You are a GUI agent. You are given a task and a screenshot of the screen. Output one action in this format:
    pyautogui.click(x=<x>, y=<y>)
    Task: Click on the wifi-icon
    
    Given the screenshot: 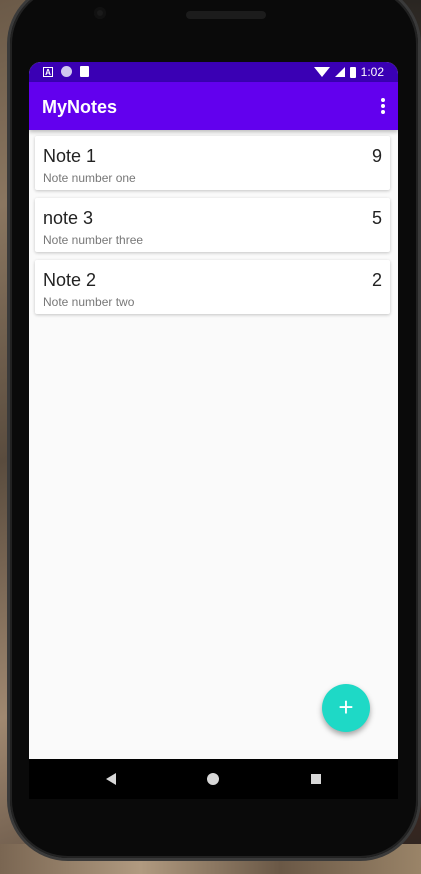 What is the action you would take?
    pyautogui.click(x=321, y=72)
    